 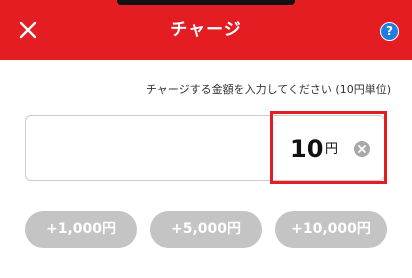 I want to click on help-button: ?, so click(x=389, y=31).